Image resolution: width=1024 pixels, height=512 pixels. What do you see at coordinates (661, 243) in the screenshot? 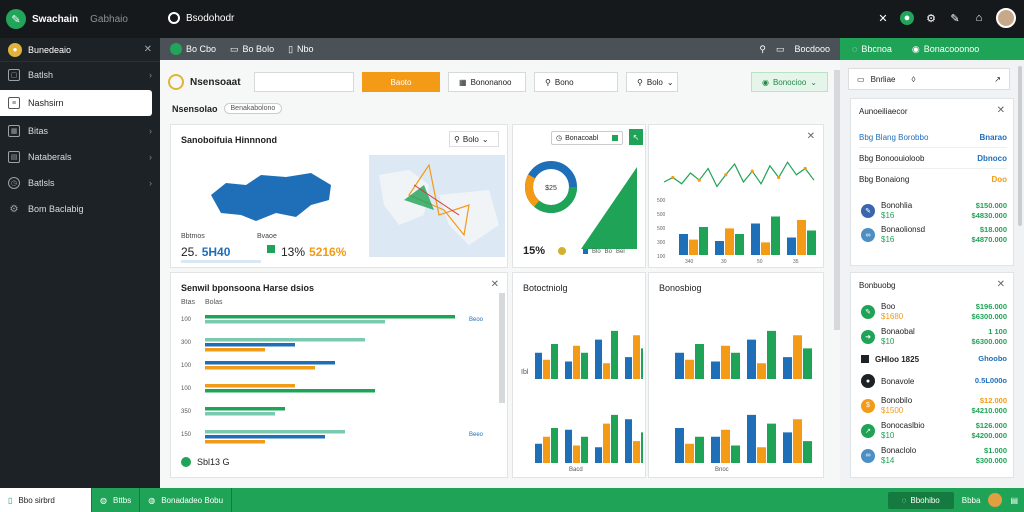
I see `tick-label: 300` at bounding box center [661, 243].